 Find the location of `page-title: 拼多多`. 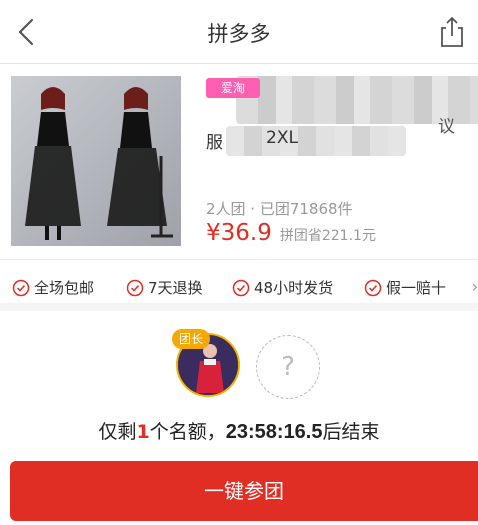

page-title: 拼多多 is located at coordinates (239, 34).